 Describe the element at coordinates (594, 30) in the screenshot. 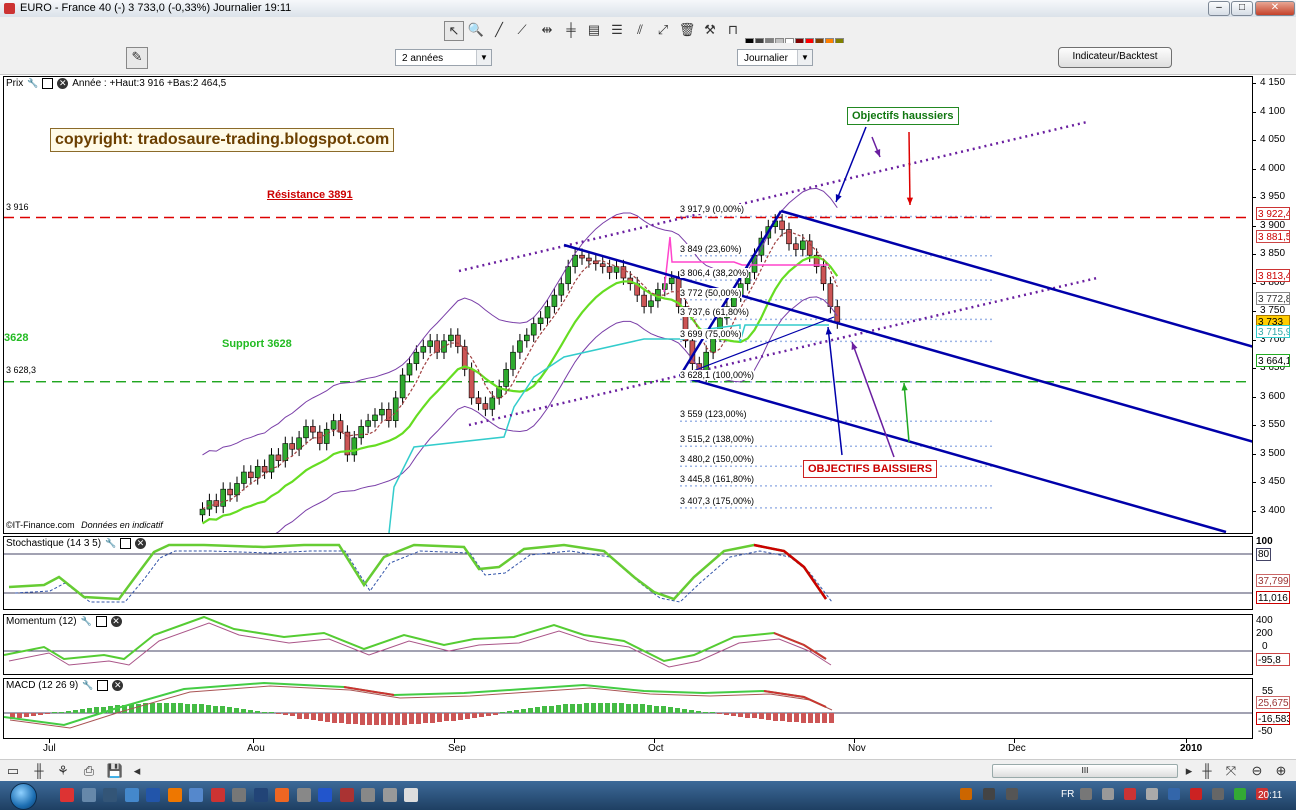

I see `fibonacci-icon: ▤` at that location.